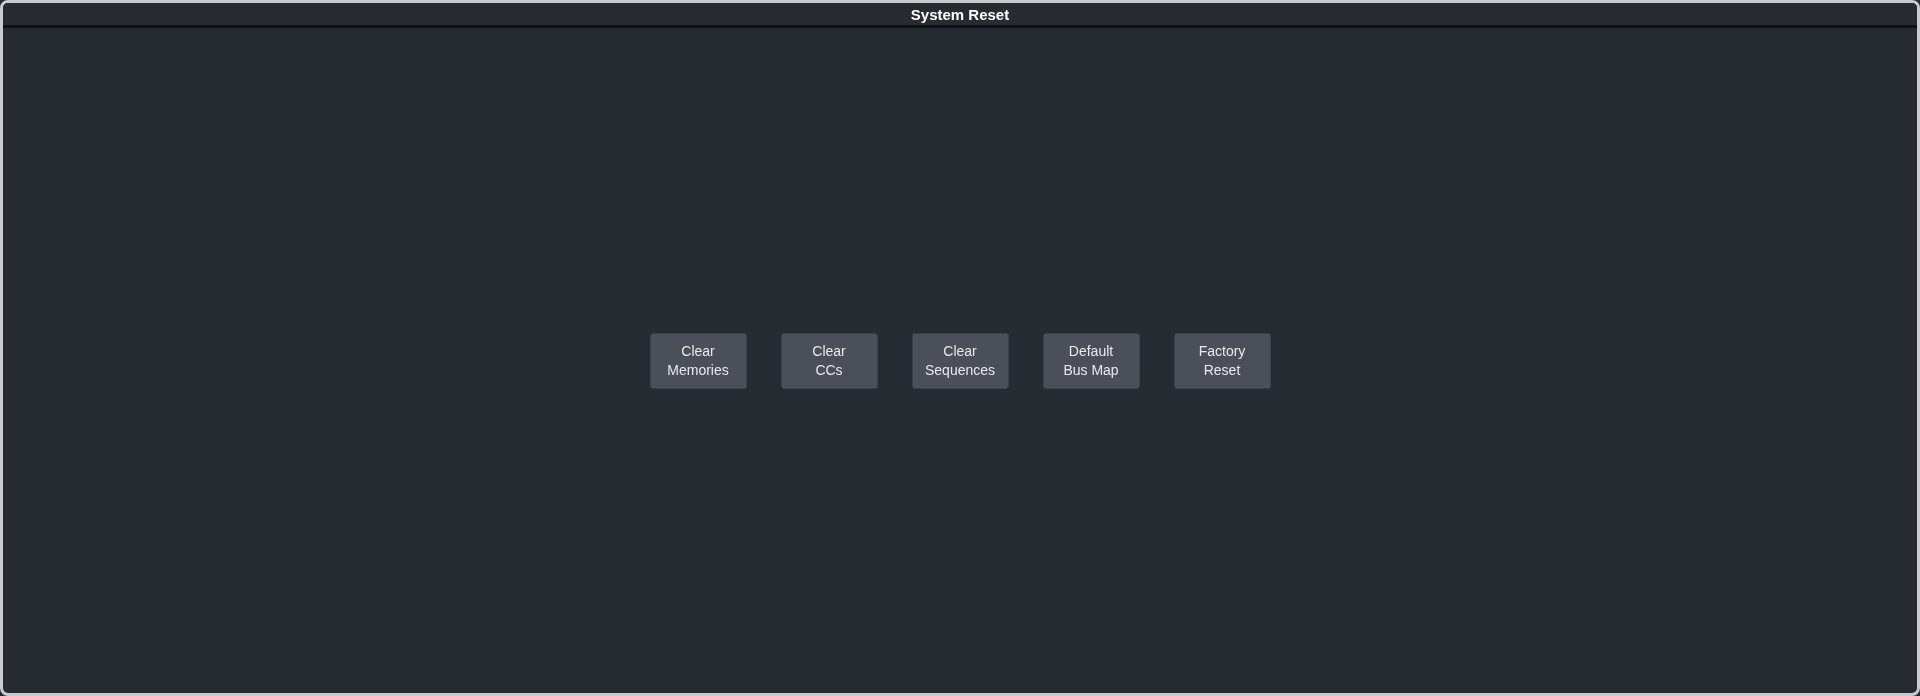 This screenshot has height=696, width=1920. I want to click on reset-button: Factory Reset, so click(1222, 360).